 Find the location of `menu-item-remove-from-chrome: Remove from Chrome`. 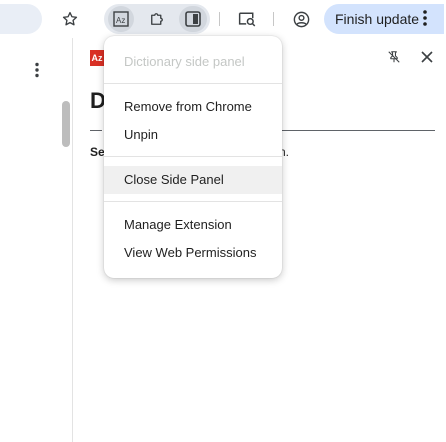

menu-item-remove-from-chrome: Remove from Chrome is located at coordinates (193, 107).